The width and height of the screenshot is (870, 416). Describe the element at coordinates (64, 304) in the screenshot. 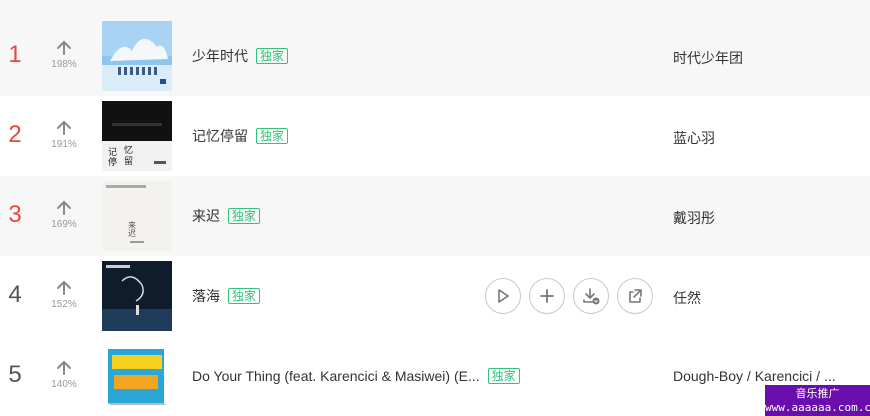

I see `trend-percent: 152%` at that location.